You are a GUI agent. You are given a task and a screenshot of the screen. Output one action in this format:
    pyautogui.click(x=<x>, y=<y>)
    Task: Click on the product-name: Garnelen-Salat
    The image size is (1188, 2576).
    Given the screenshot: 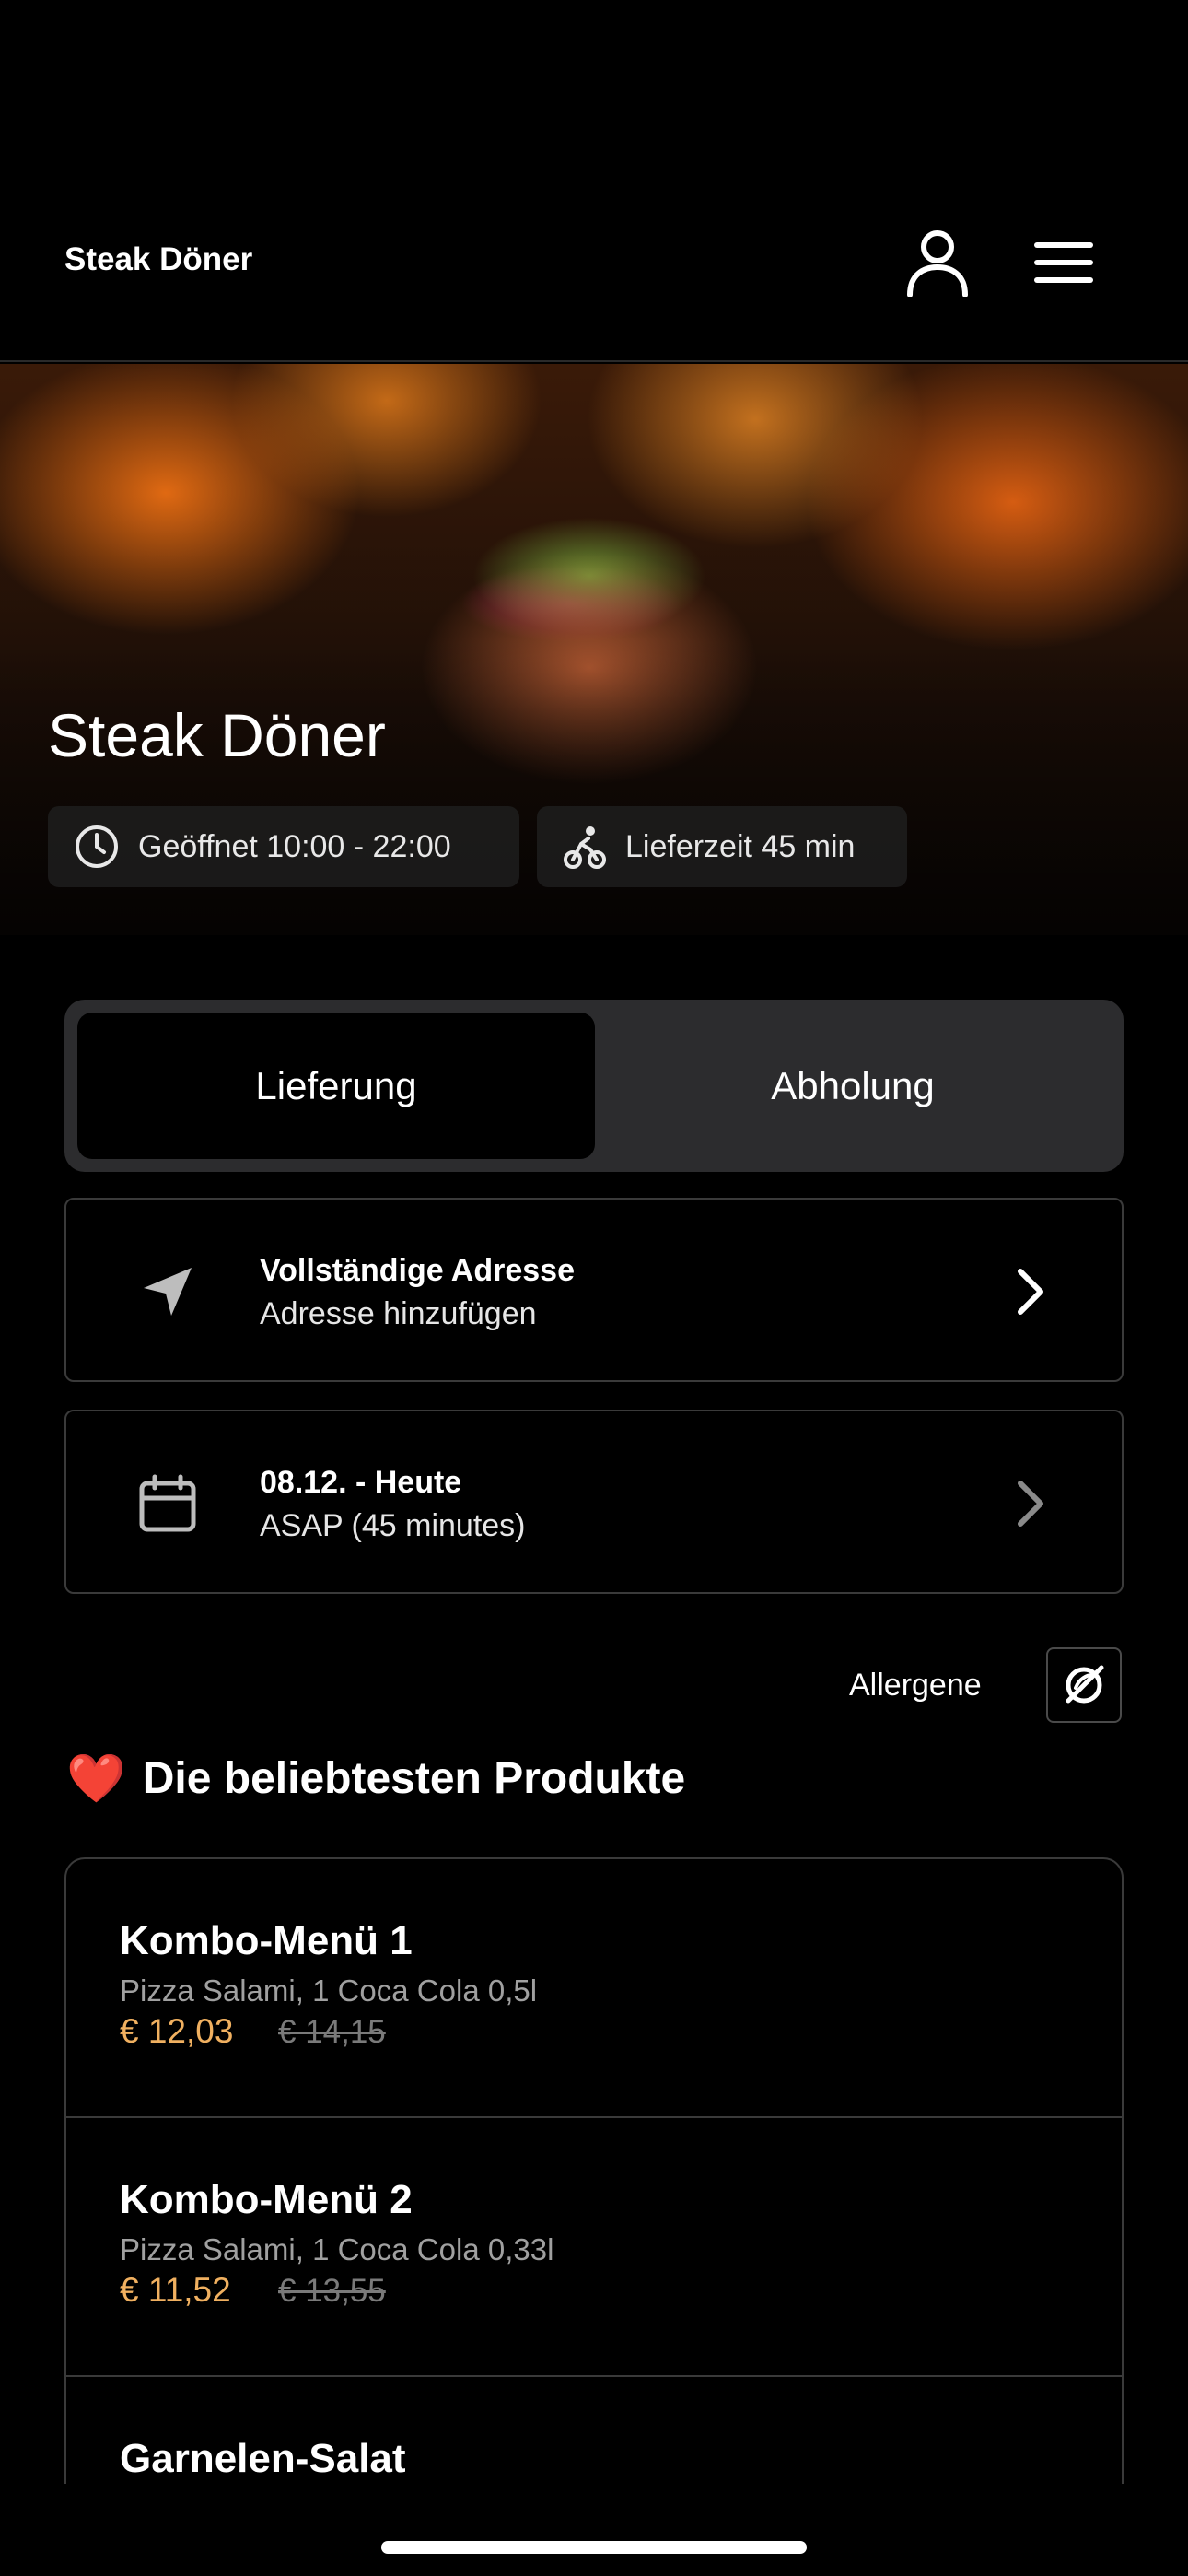 What is the action you would take?
    pyautogui.click(x=263, y=2458)
    